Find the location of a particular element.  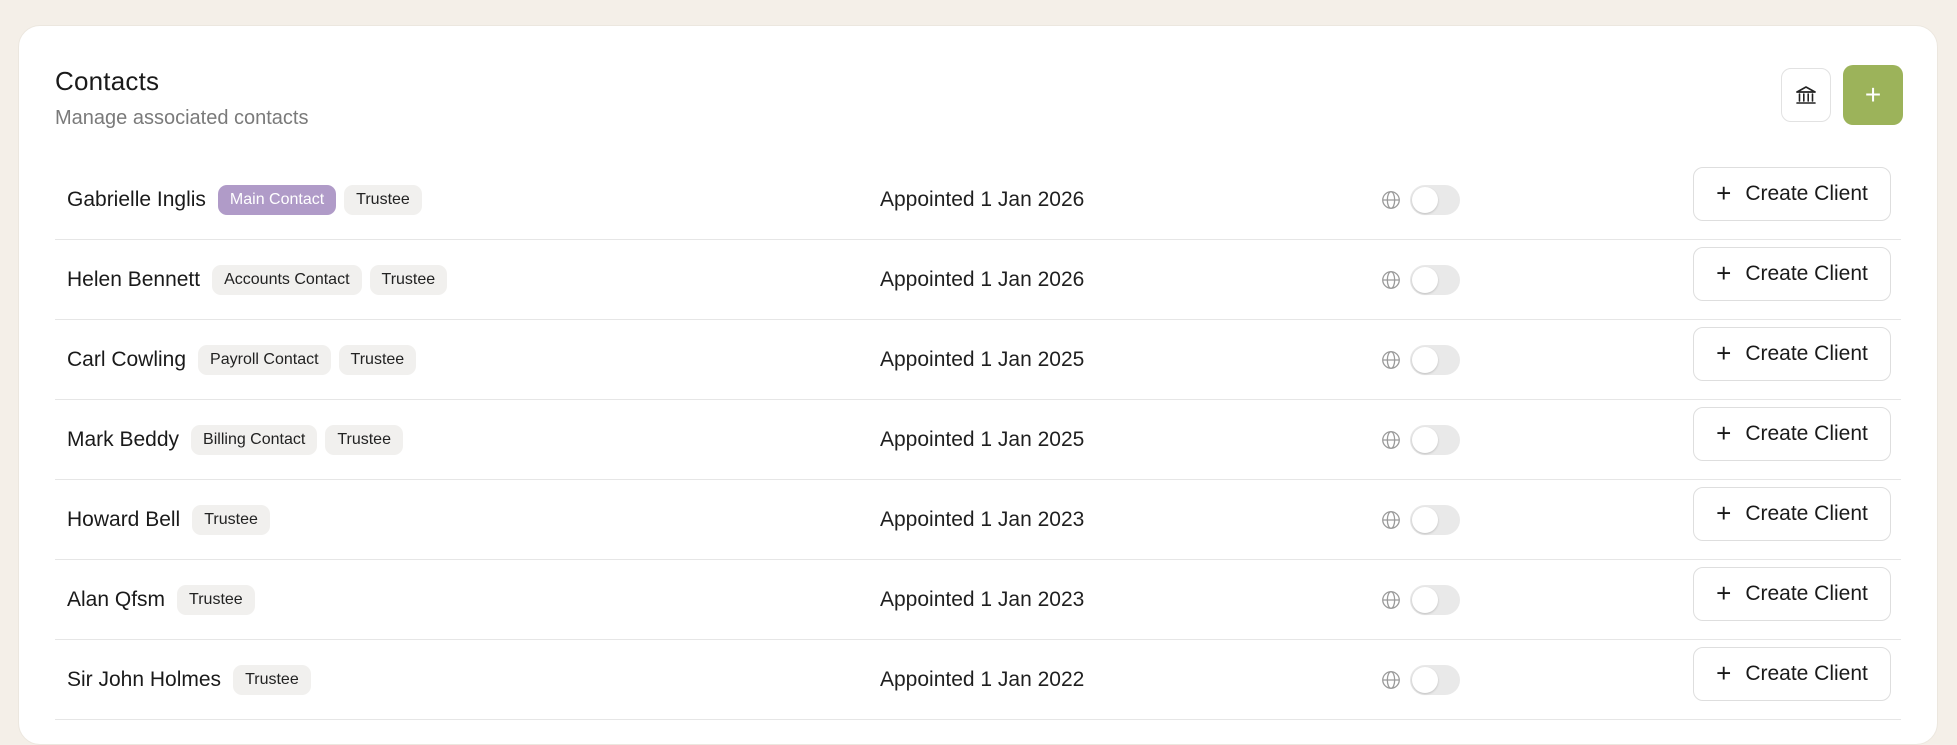

contact-name-cell: Alan Qfsm Trustee is located at coordinates (161, 599).